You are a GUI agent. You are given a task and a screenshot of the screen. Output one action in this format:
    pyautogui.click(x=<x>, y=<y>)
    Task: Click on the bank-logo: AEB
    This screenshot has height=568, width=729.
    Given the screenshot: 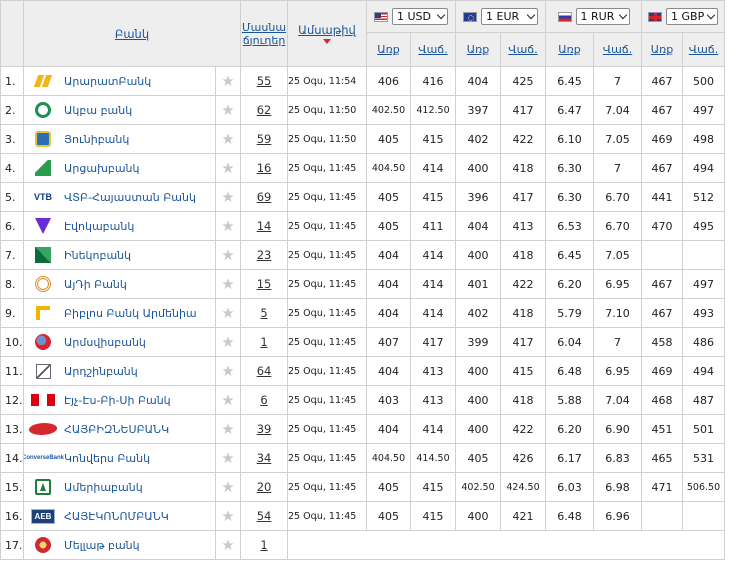 What is the action you would take?
    pyautogui.click(x=43, y=516)
    